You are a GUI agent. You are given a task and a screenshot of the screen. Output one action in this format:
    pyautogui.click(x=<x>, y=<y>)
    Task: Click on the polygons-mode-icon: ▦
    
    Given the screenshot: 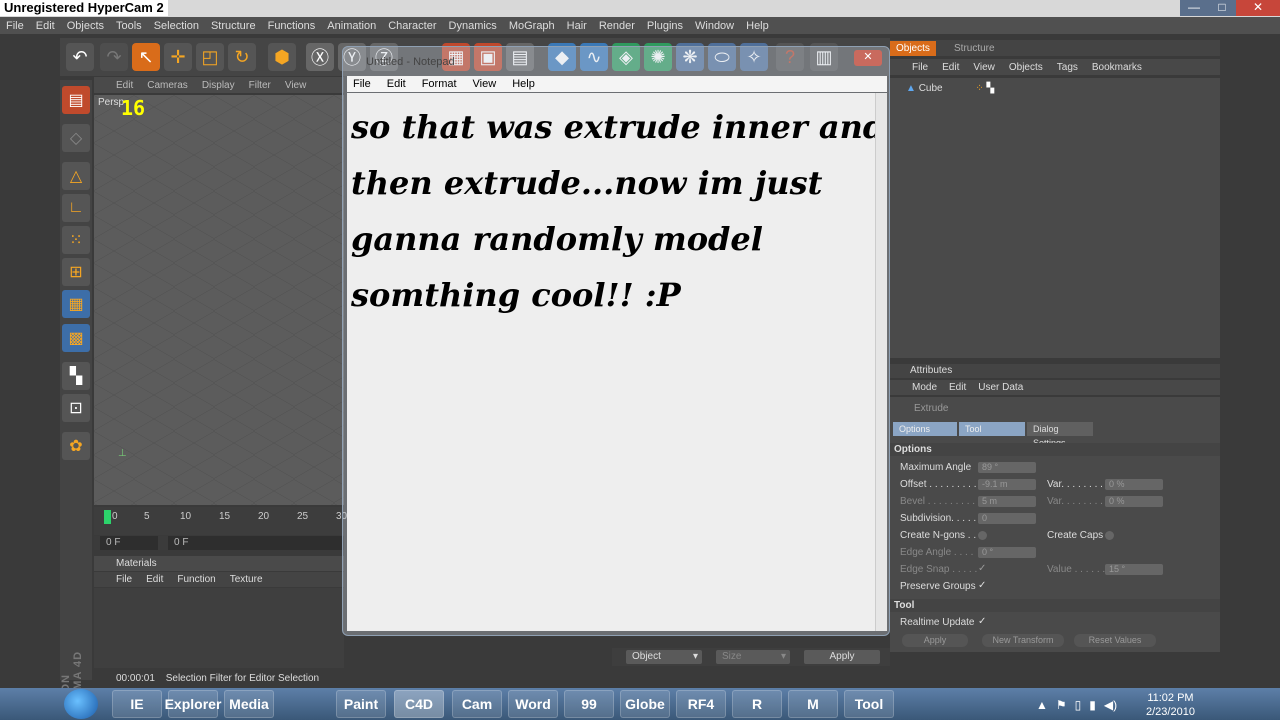 What is the action you would take?
    pyautogui.click(x=76, y=304)
    